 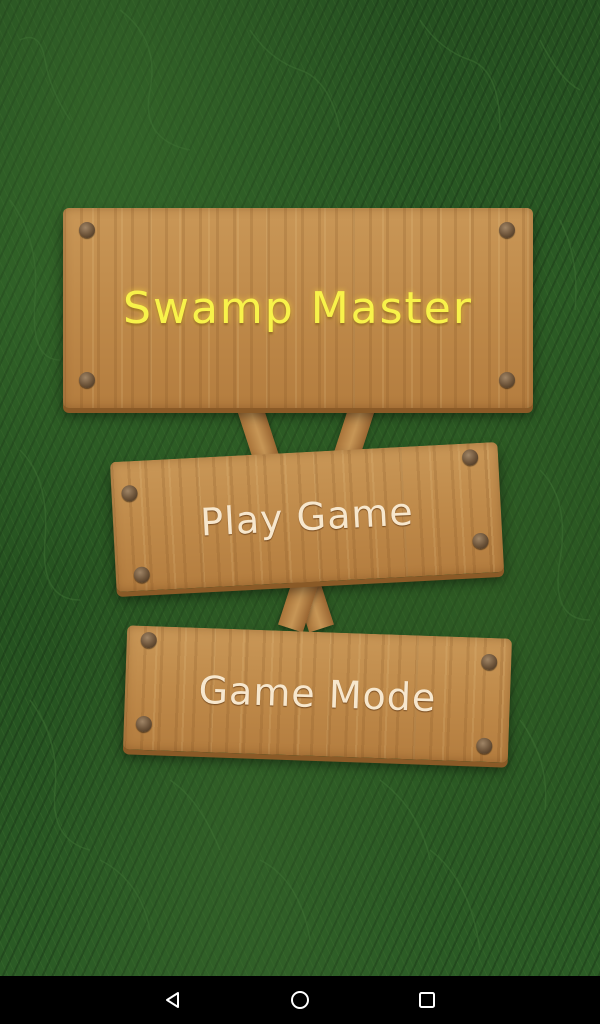 I want to click on home-button, so click(x=300, y=1000).